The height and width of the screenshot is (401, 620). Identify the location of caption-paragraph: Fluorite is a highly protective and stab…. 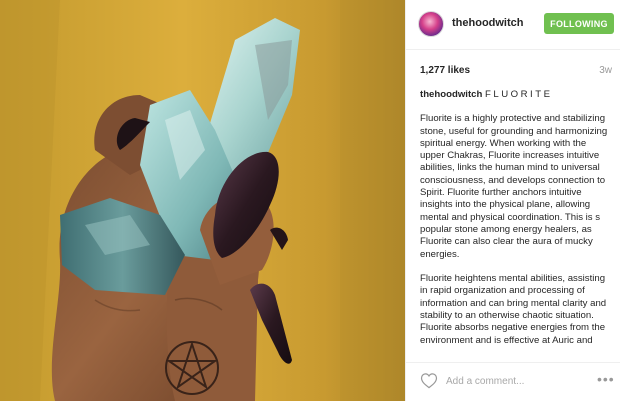
(514, 186).